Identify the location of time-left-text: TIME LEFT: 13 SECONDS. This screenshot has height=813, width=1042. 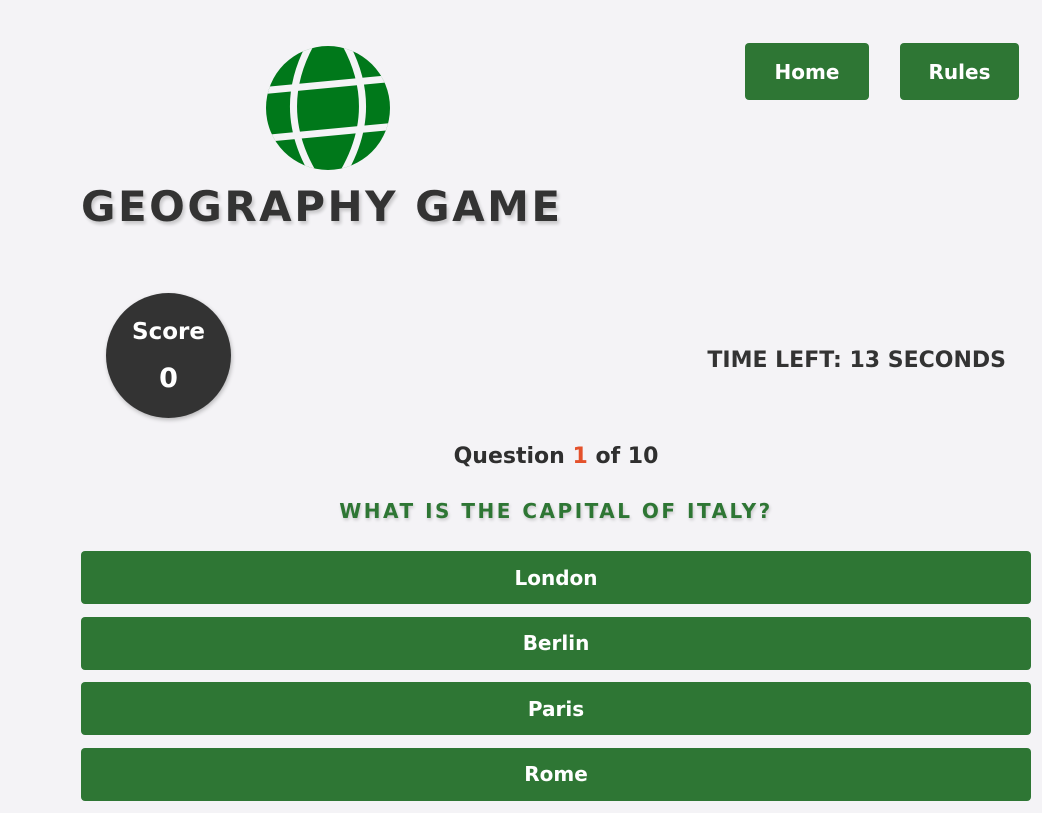
(856, 360).